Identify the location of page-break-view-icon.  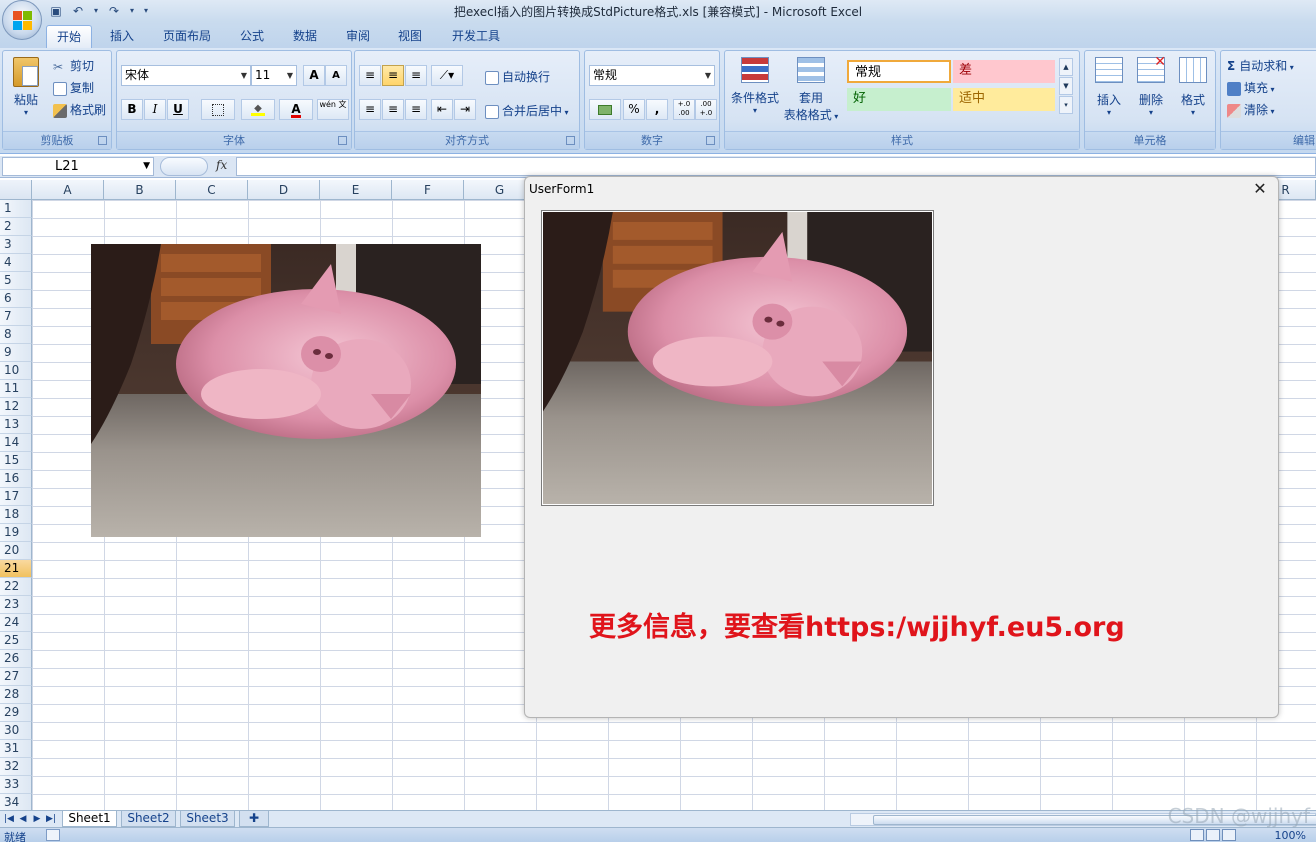
(1229, 835).